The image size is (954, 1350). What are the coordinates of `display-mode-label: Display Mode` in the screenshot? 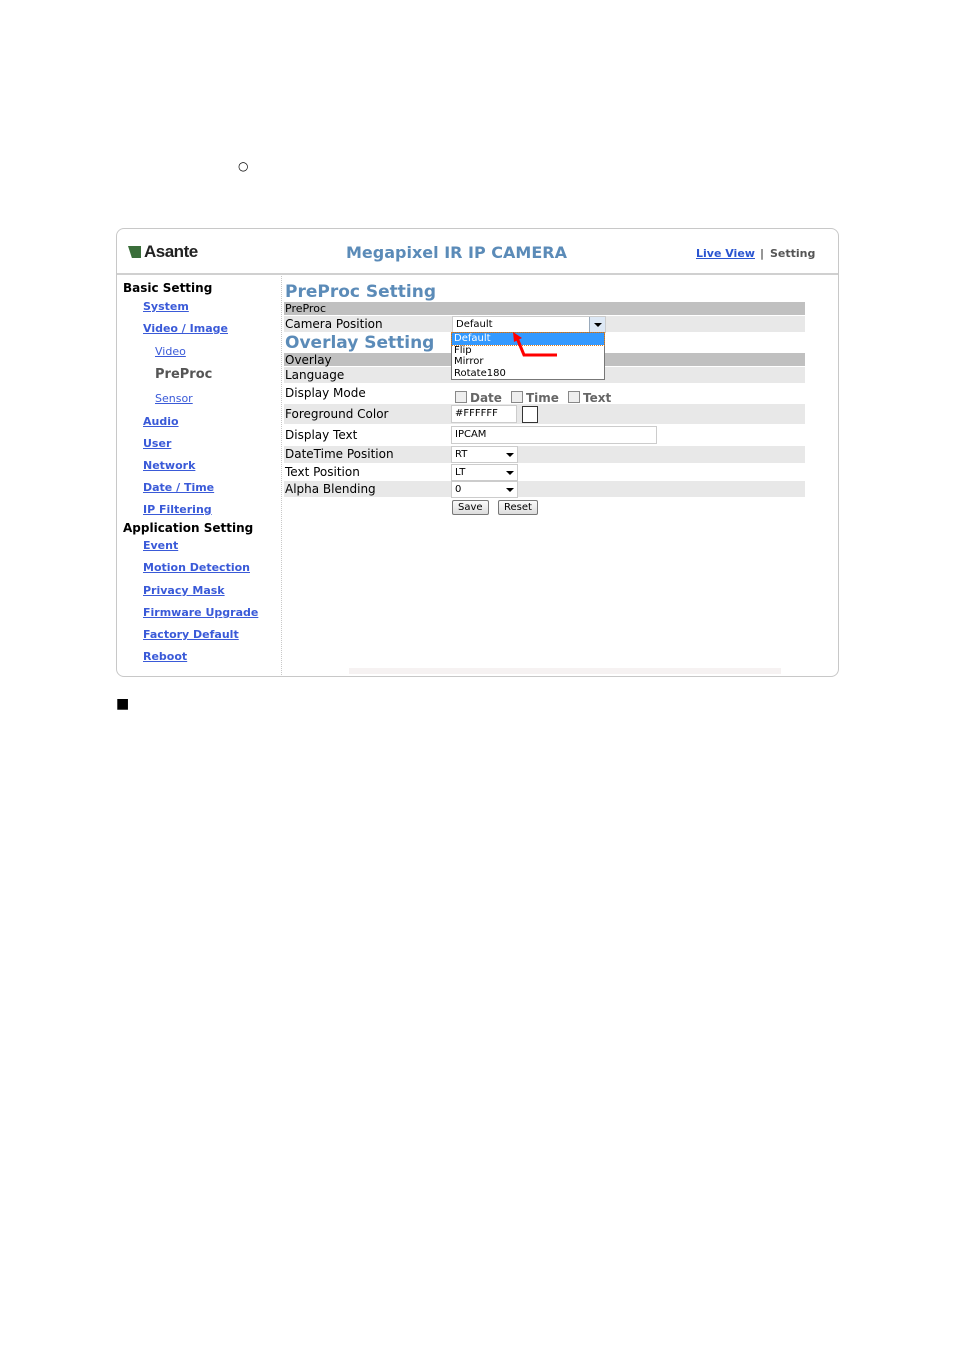 It's located at (325, 393).